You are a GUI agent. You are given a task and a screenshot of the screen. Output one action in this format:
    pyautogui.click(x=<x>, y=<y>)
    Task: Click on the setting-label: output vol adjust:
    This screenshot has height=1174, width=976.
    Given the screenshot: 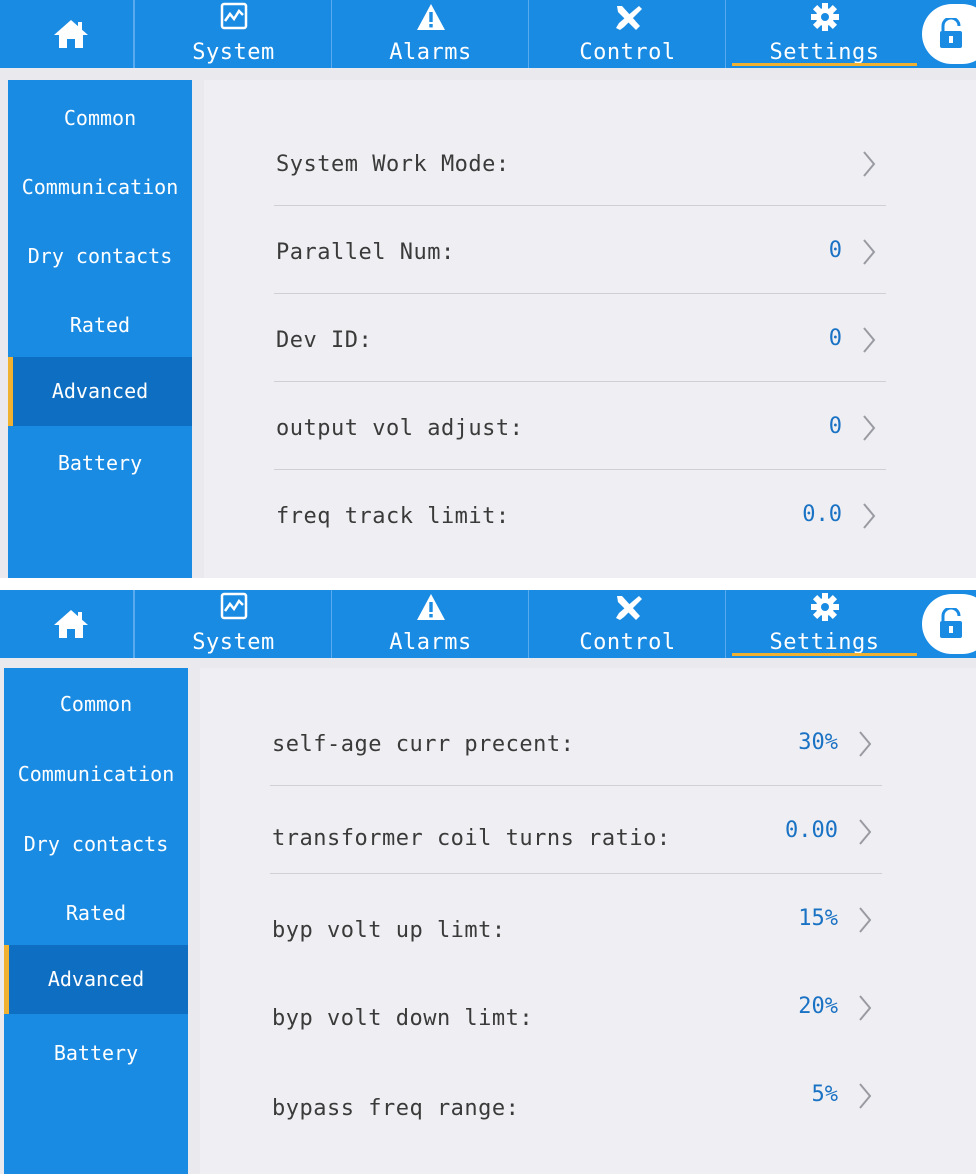 What is the action you would take?
    pyautogui.click(x=400, y=428)
    